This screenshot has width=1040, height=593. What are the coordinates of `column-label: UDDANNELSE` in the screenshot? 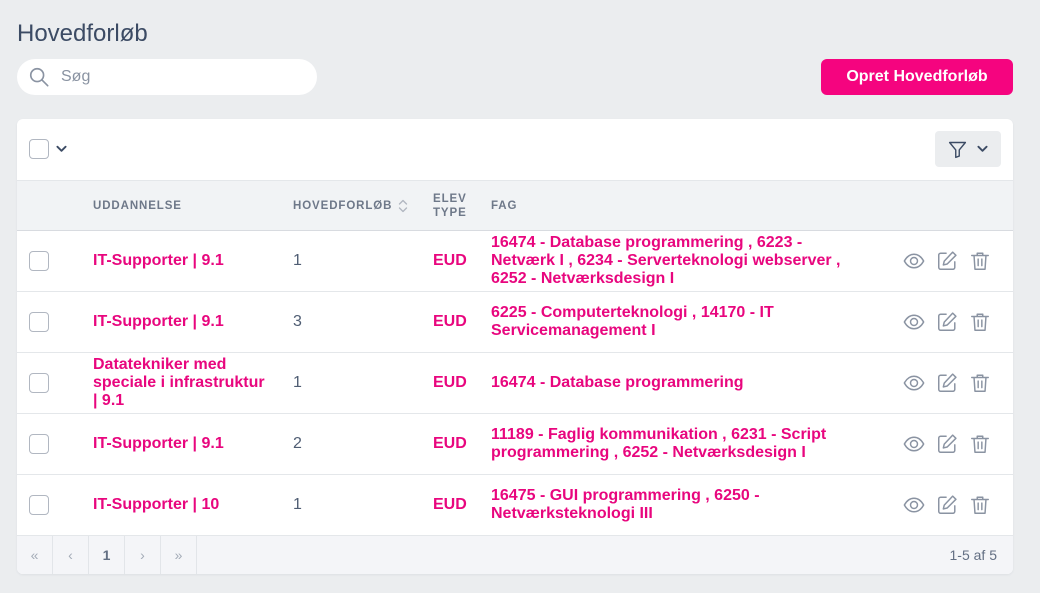 It's located at (137, 205).